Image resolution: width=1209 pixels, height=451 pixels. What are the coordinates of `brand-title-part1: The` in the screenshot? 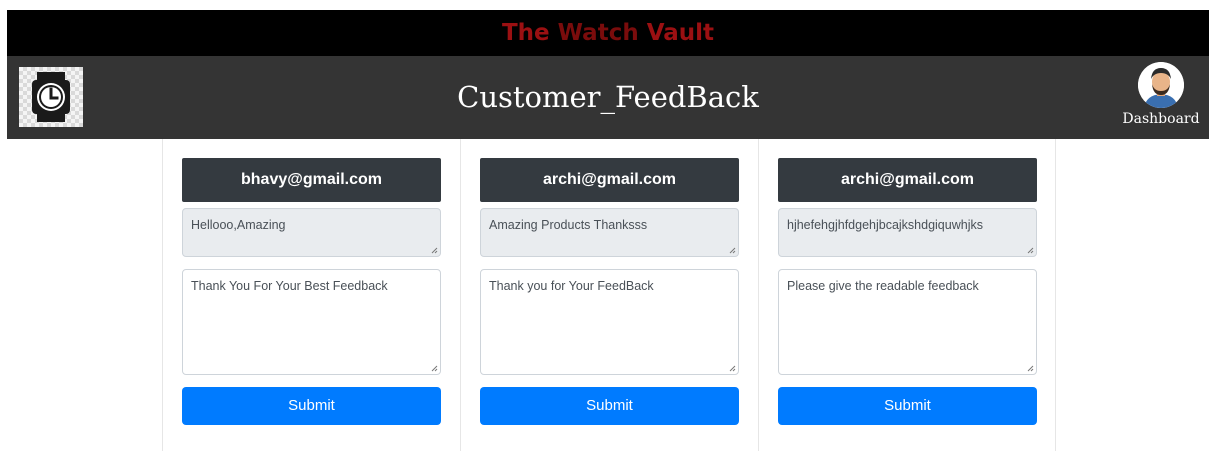 It's located at (529, 33).